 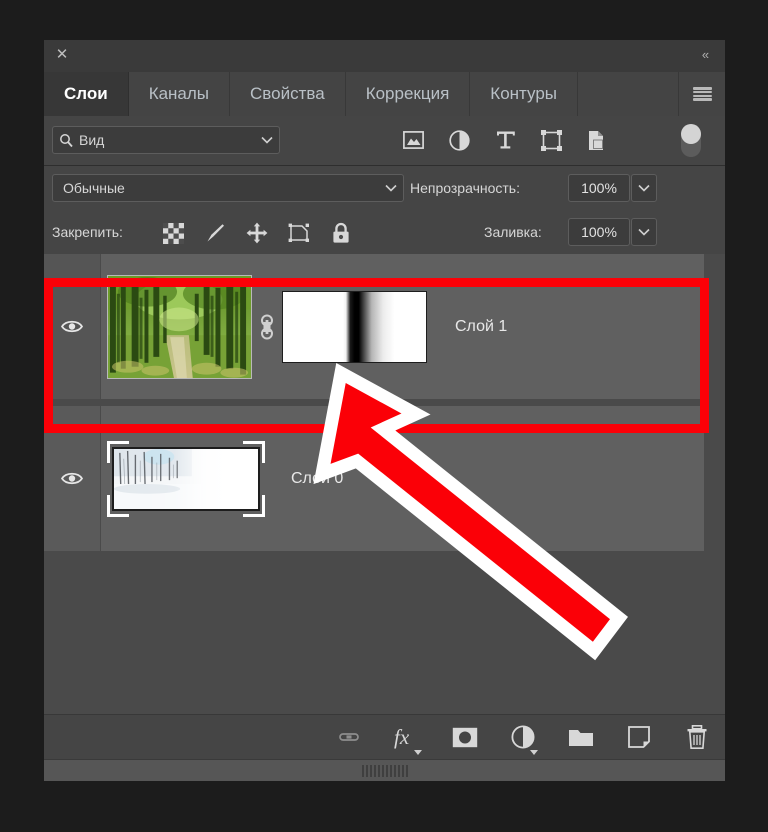 I want to click on layers-bottom-toolbar: fx, so click(x=384, y=736).